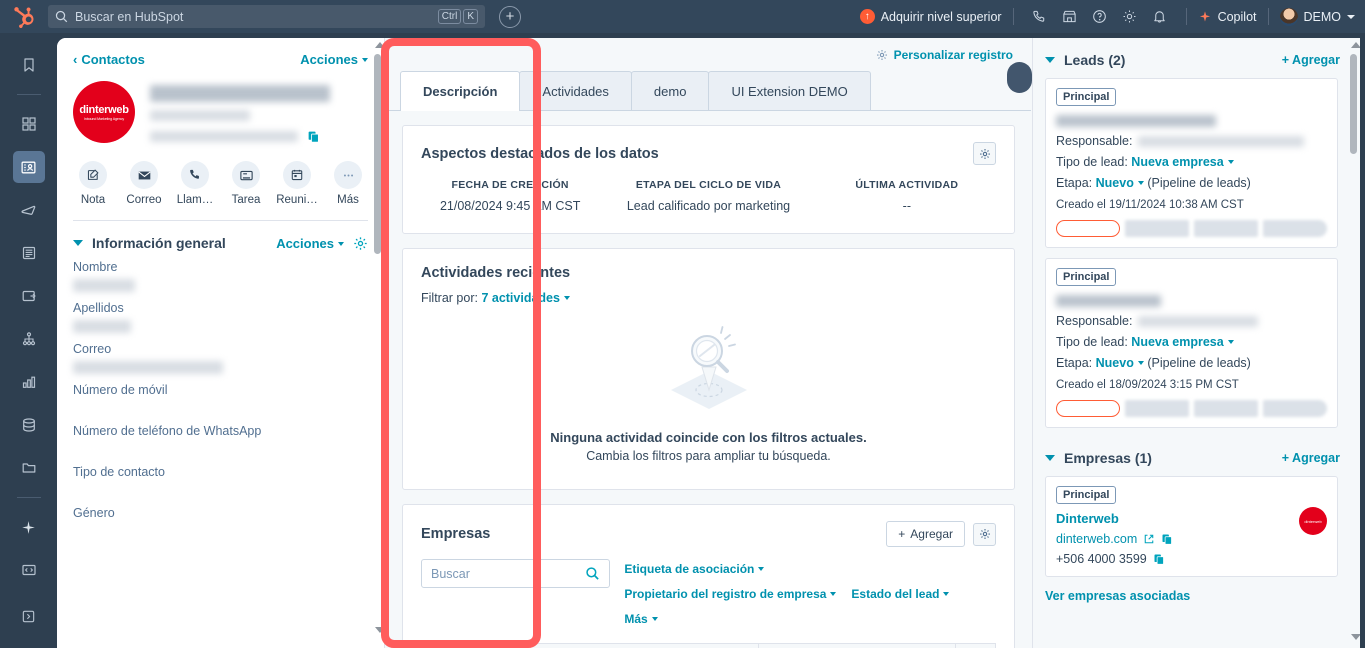  What do you see at coordinates (1311, 60) in the screenshot?
I see `add-lead-button: + Agregar` at bounding box center [1311, 60].